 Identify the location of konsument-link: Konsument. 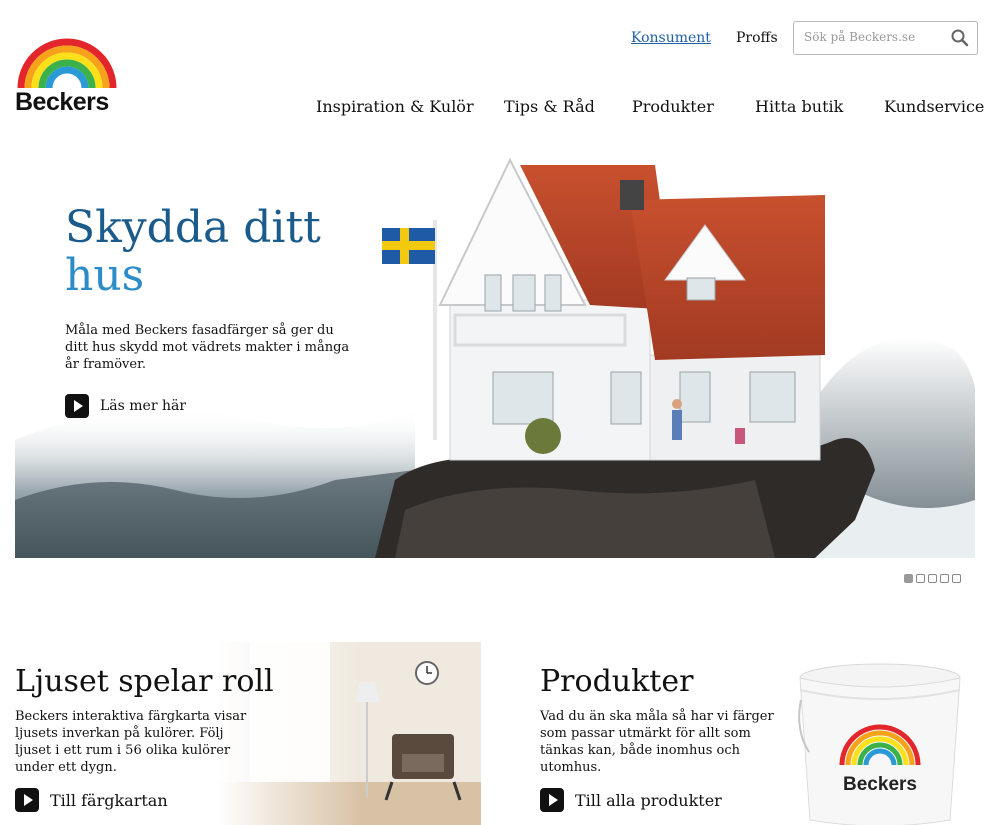
(671, 38).